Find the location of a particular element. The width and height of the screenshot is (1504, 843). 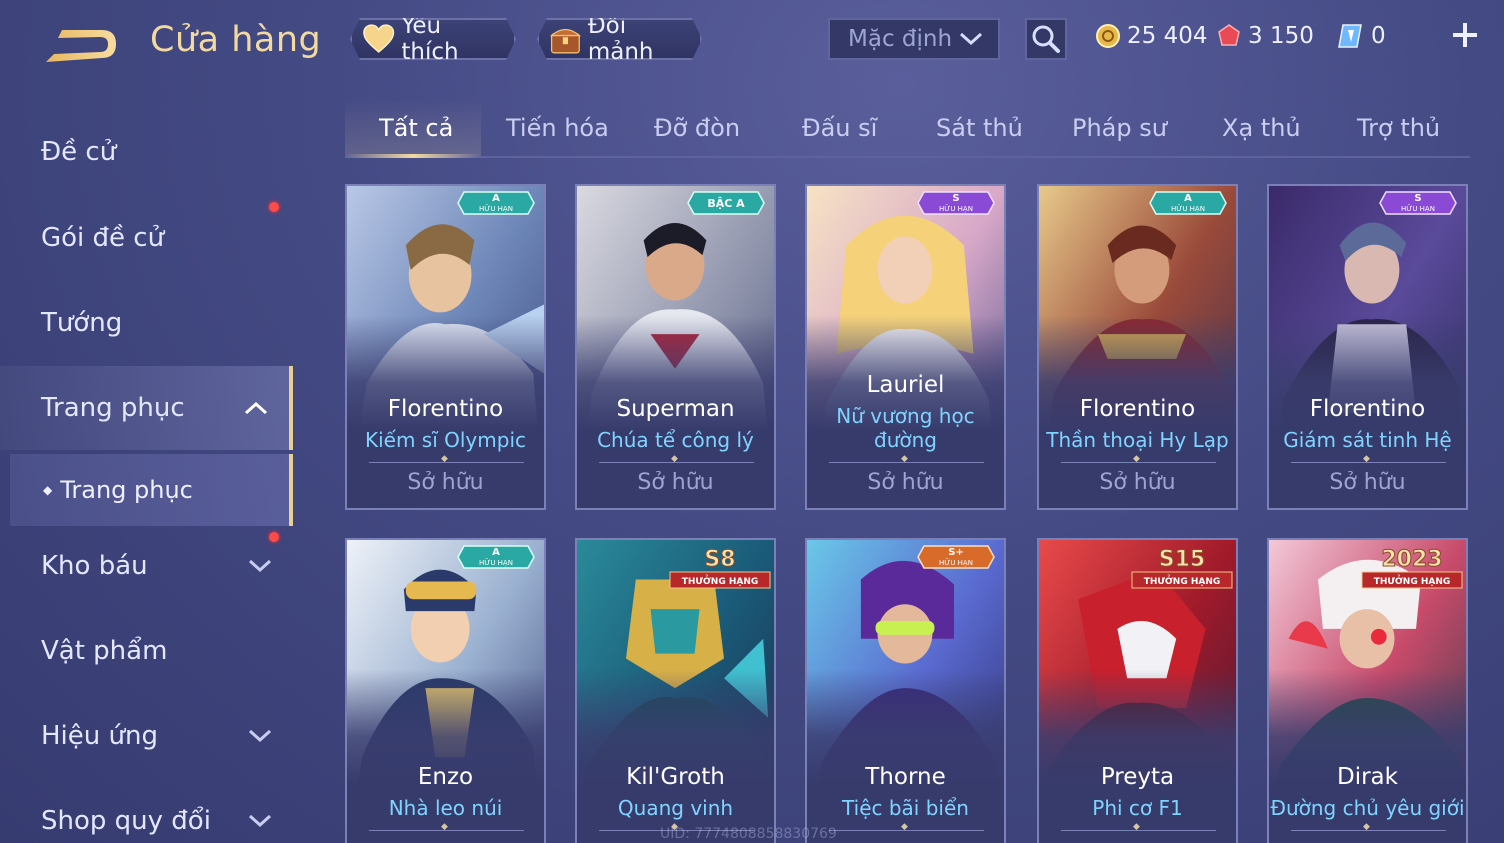

shard-exchange-label: Đổi mảnh is located at coordinates (620, 39).